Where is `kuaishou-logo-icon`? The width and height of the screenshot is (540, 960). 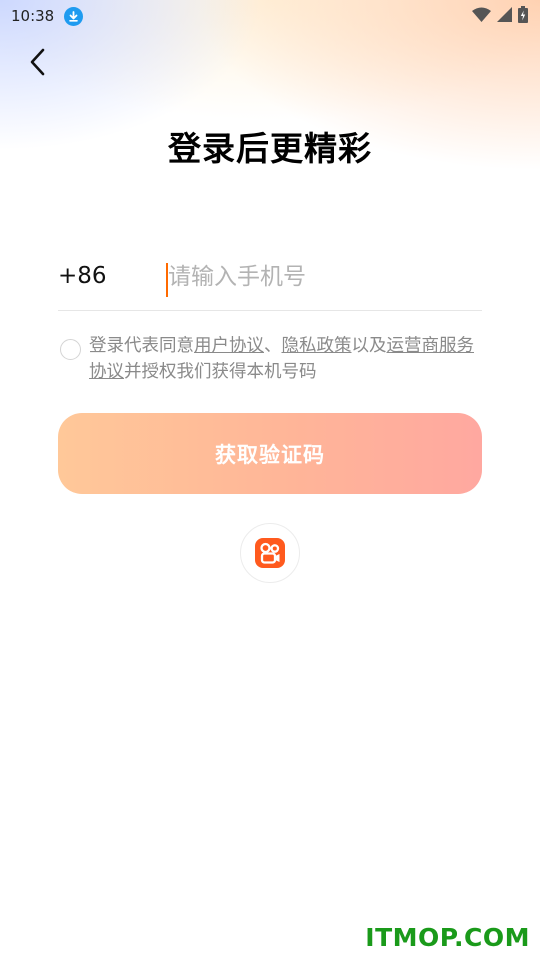
kuaishou-logo-icon is located at coordinates (270, 553).